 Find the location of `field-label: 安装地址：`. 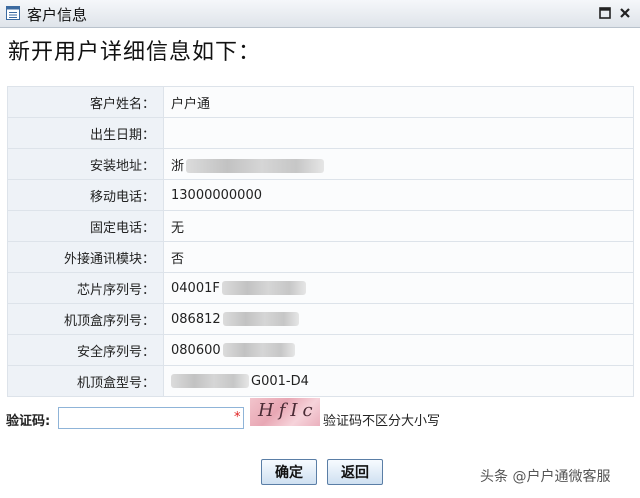

field-label: 安装地址： is located at coordinates (85, 164).